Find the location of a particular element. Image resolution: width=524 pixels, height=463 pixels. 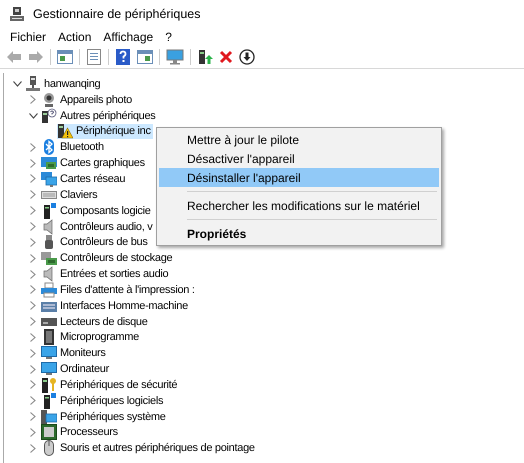

unknown-device-icon is located at coordinates (49, 116).